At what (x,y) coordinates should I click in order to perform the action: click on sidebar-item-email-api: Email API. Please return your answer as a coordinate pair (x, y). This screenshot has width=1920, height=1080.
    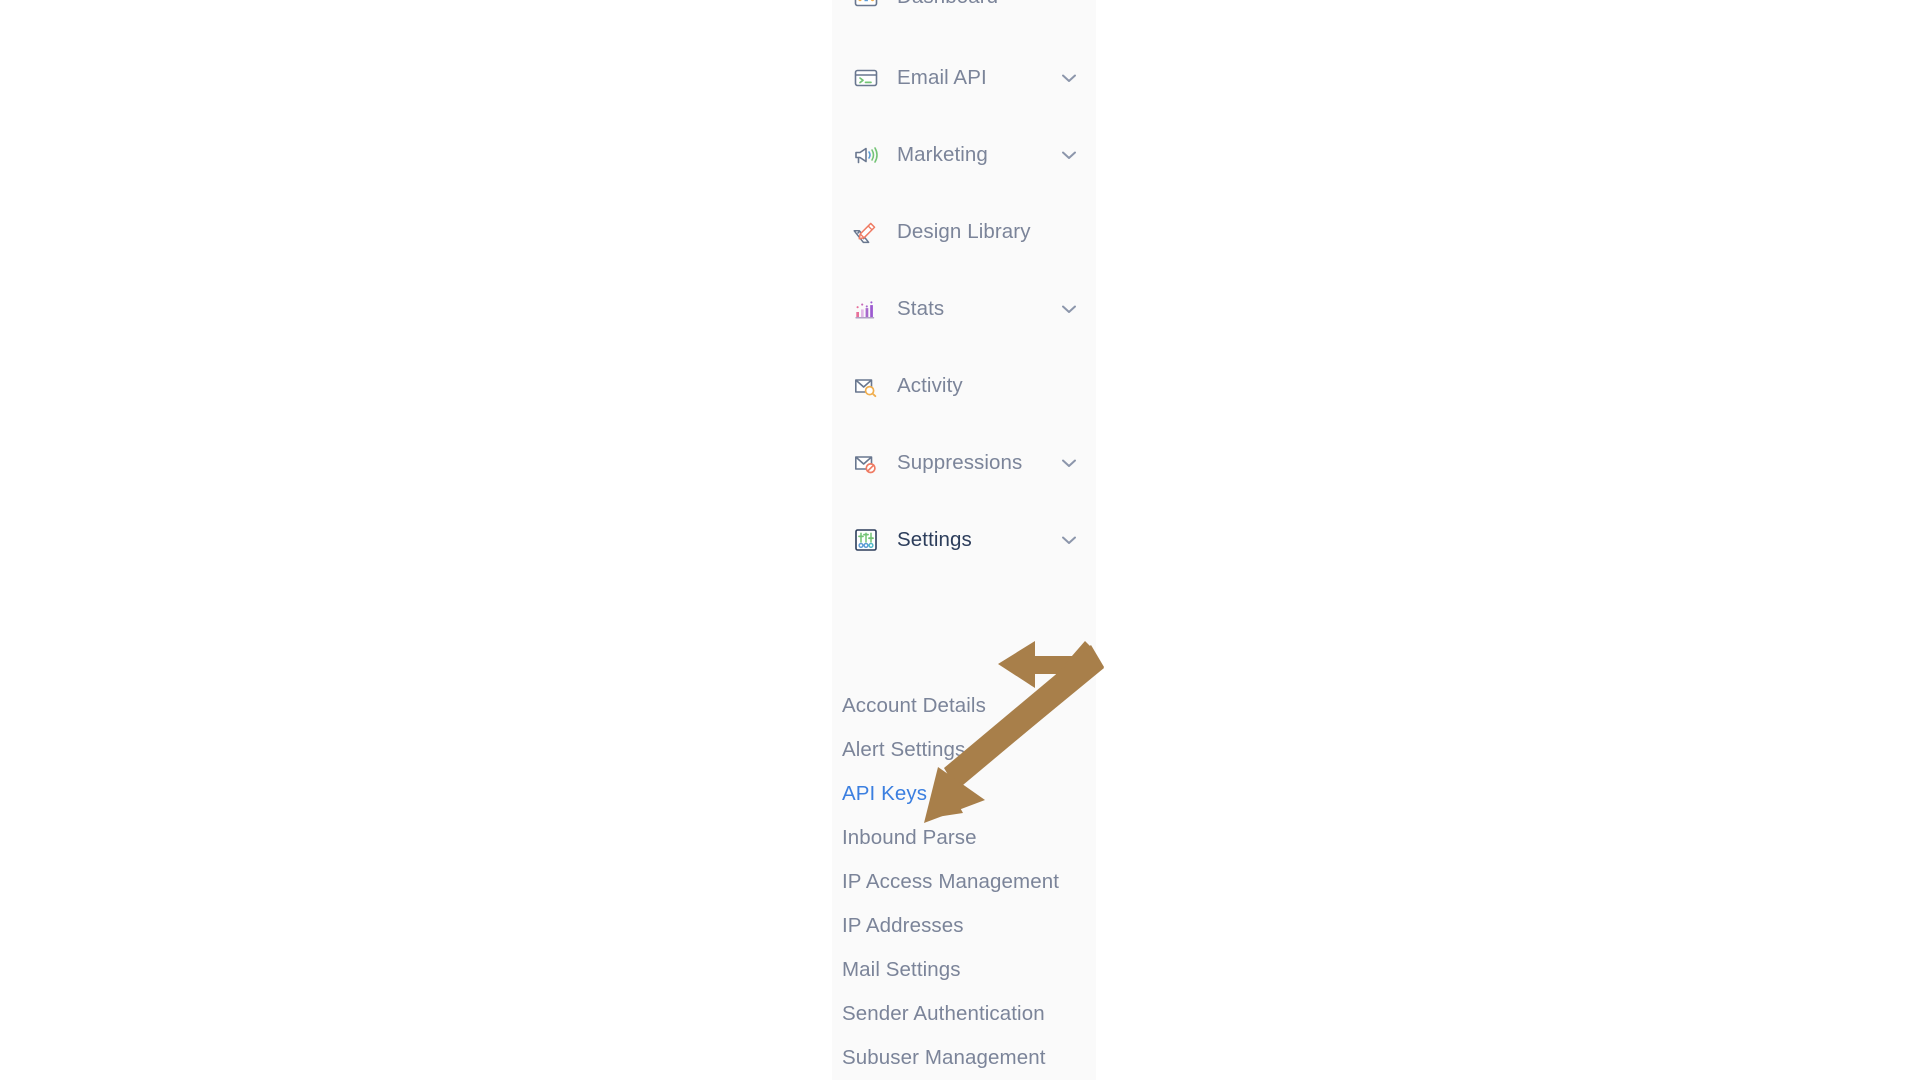
    Looking at the image, I should click on (964, 78).